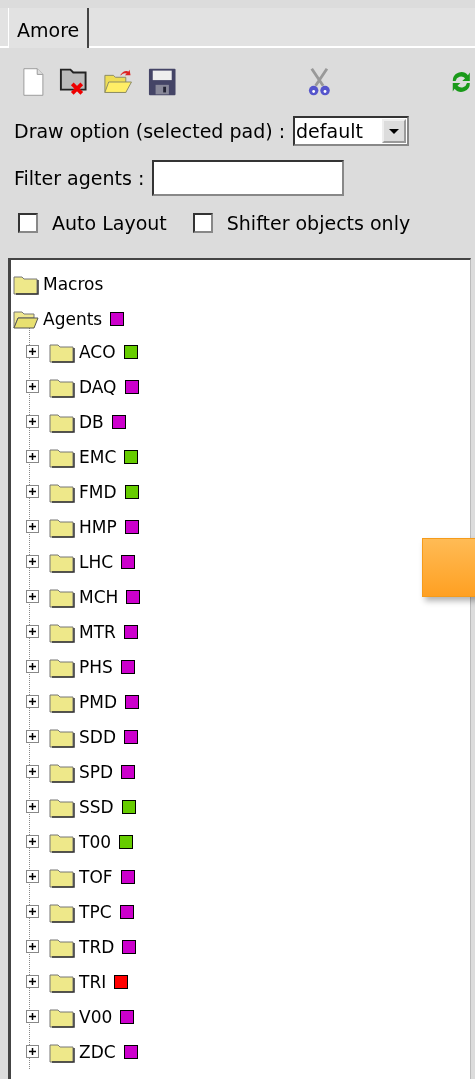 The width and height of the screenshot is (475, 1079). Describe the element at coordinates (98, 456) in the screenshot. I see `tree-item-label: EMC` at that location.